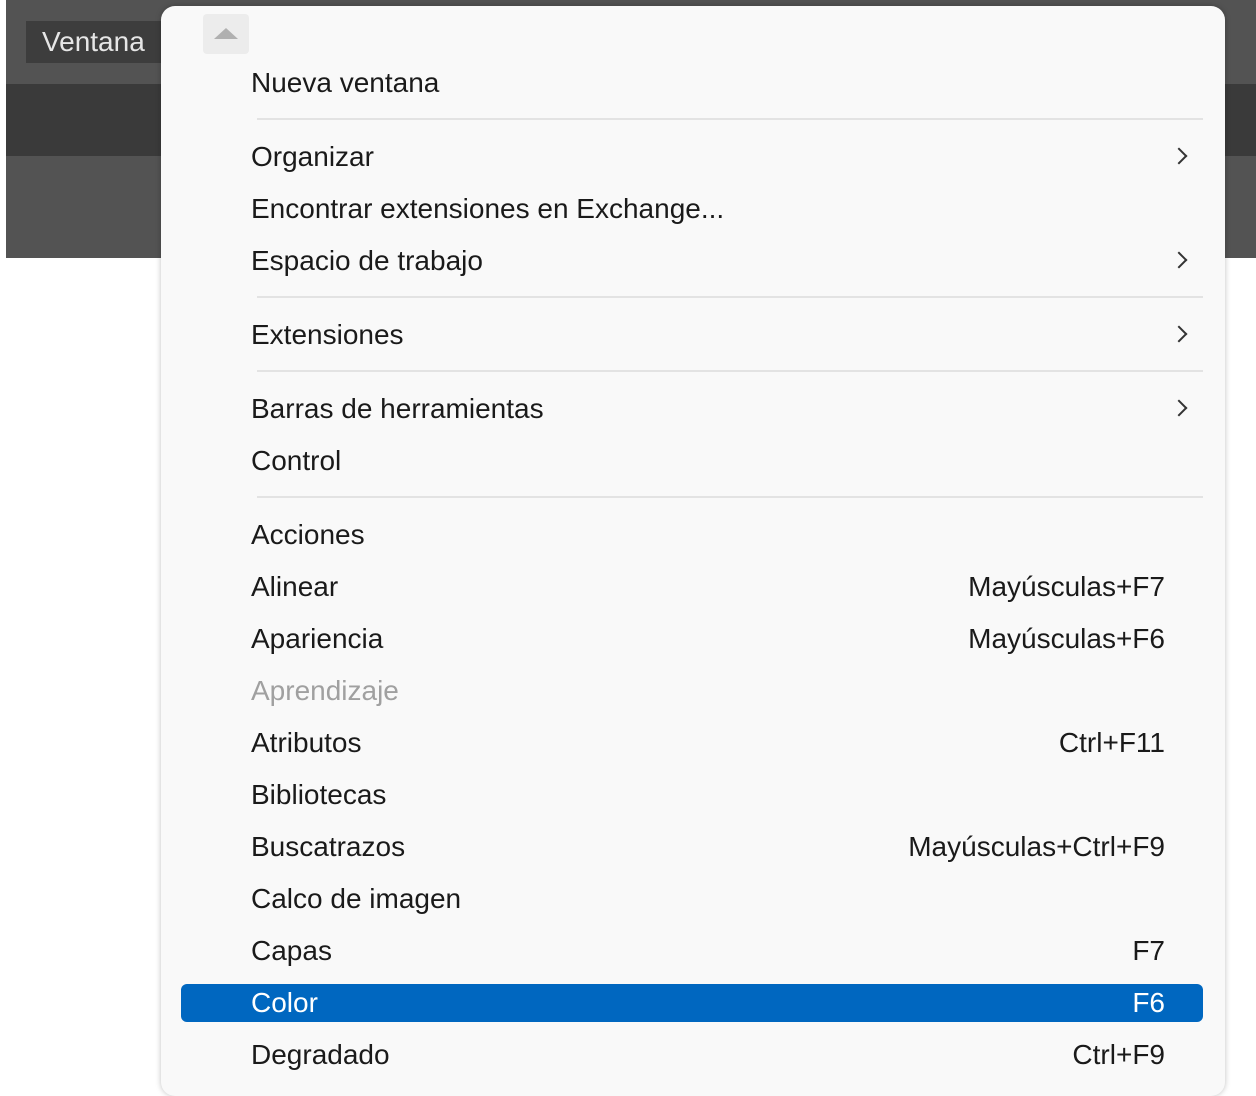 Image resolution: width=1256 pixels, height=1096 pixels. I want to click on menu-item-calco-de-imagen: Calco de imagen, so click(692, 899).